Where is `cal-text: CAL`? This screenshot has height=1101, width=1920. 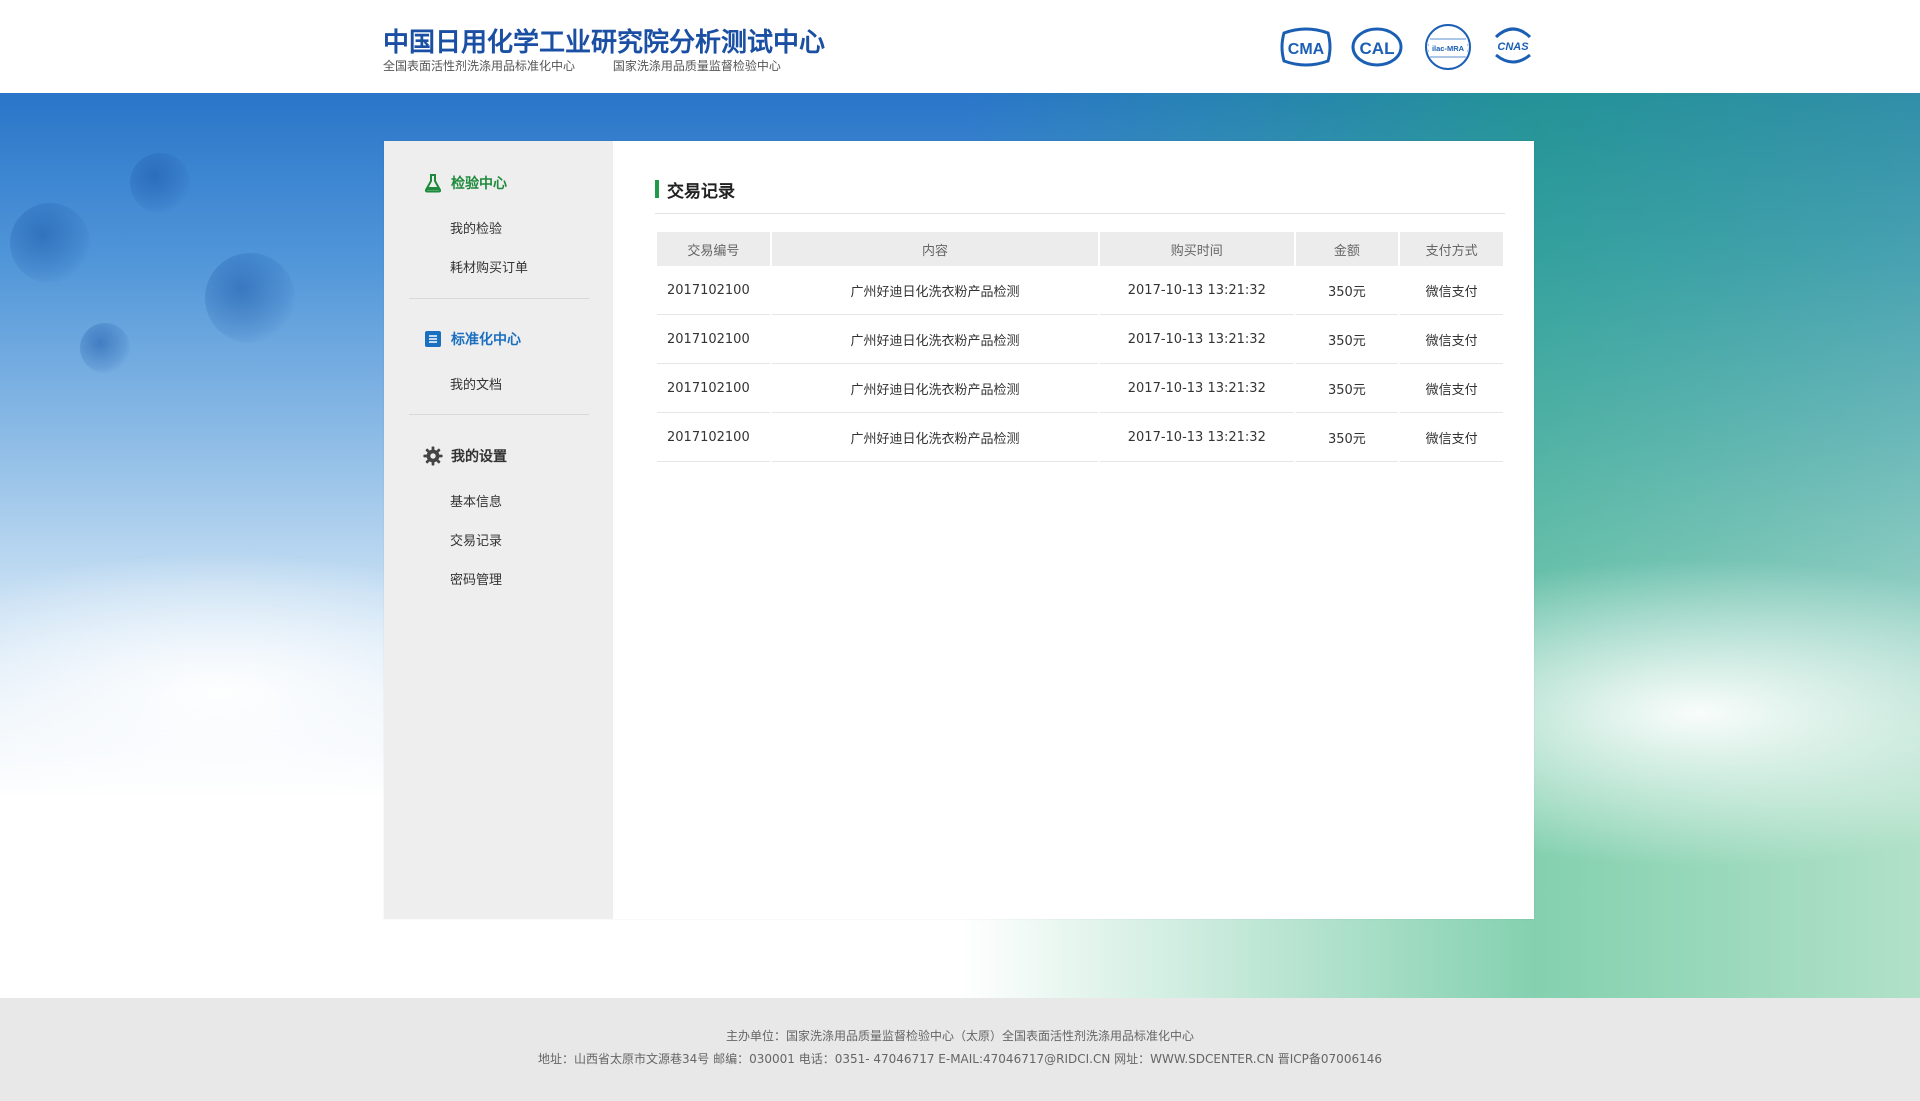 cal-text: CAL is located at coordinates (1377, 48).